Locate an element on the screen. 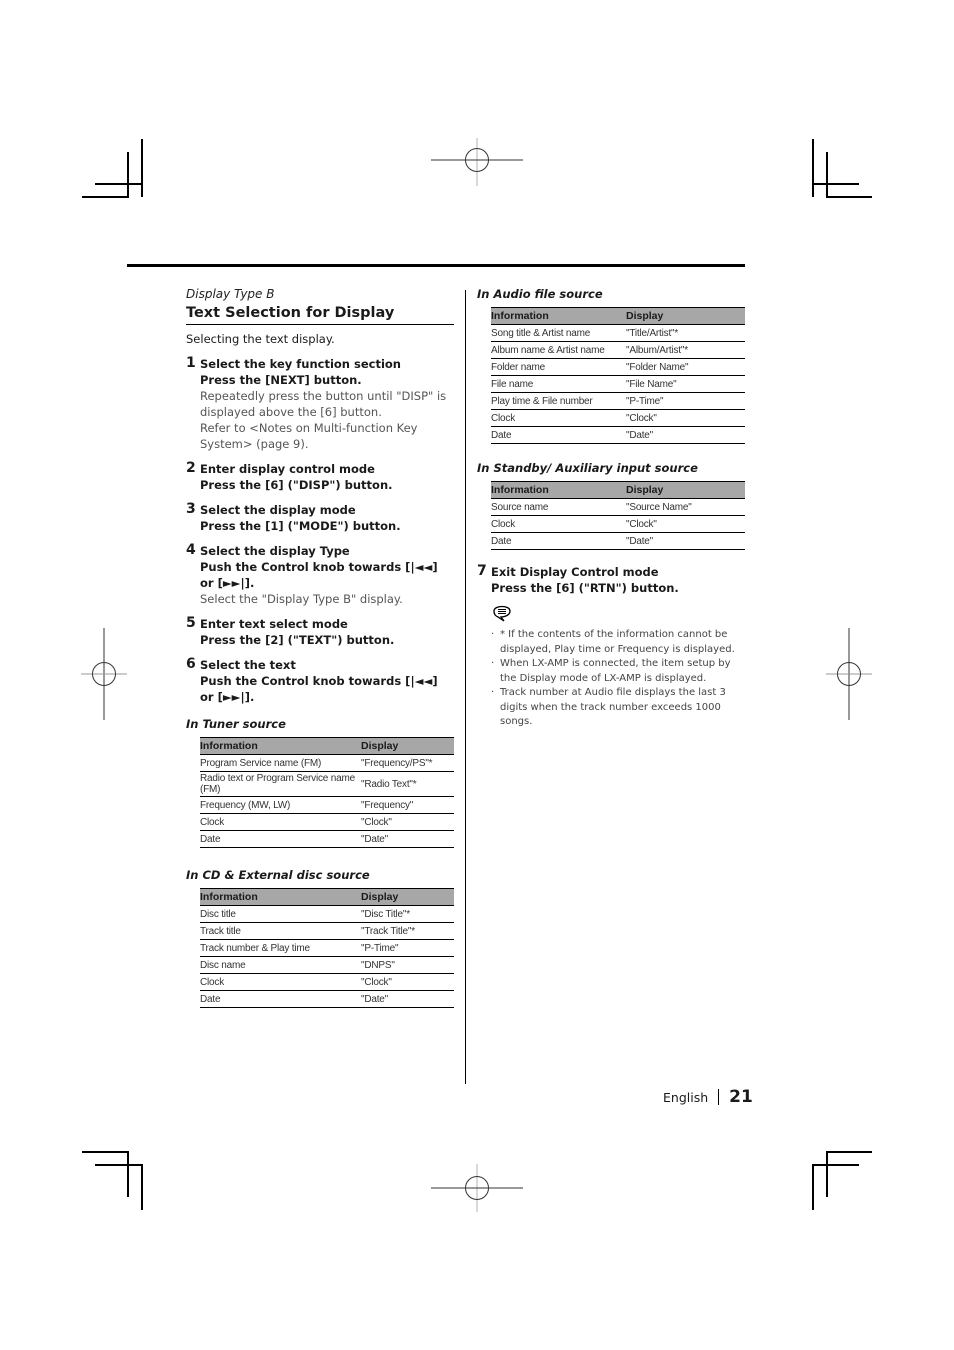 Image resolution: width=954 pixels, height=1350 pixels. step-action: Press the [NEXT] button. is located at coordinates (281, 380).